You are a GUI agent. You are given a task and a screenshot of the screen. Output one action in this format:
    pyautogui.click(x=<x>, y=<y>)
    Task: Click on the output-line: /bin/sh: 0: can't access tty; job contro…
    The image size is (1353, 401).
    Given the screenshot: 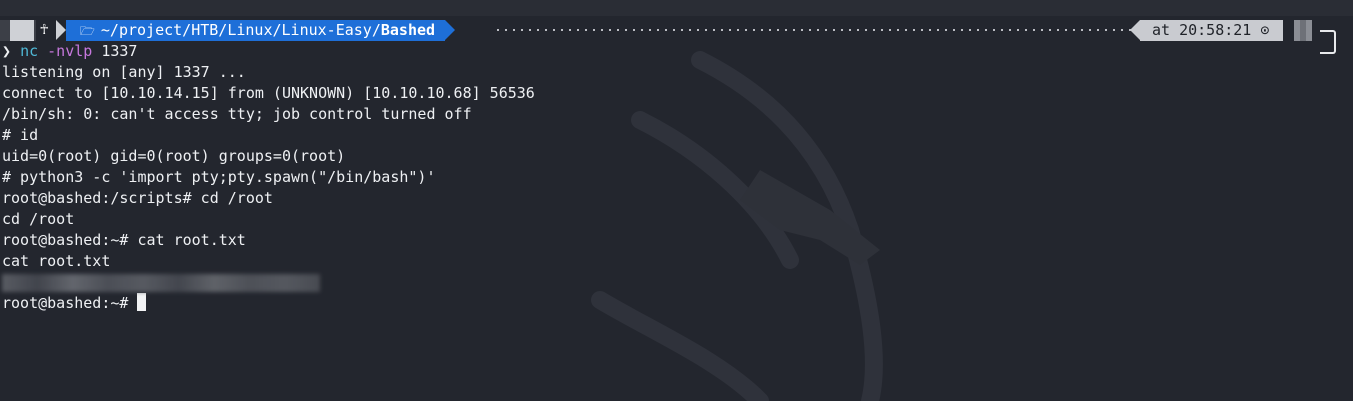 What is the action you would take?
    pyautogui.click(x=237, y=114)
    